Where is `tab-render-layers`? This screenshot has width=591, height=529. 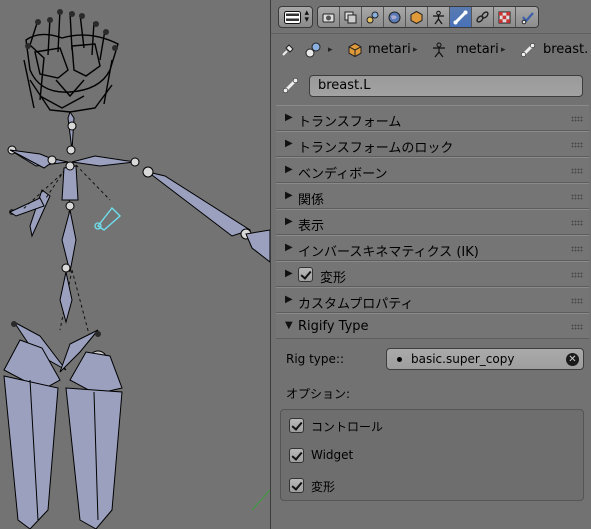 tab-render-layers is located at coordinates (351, 17).